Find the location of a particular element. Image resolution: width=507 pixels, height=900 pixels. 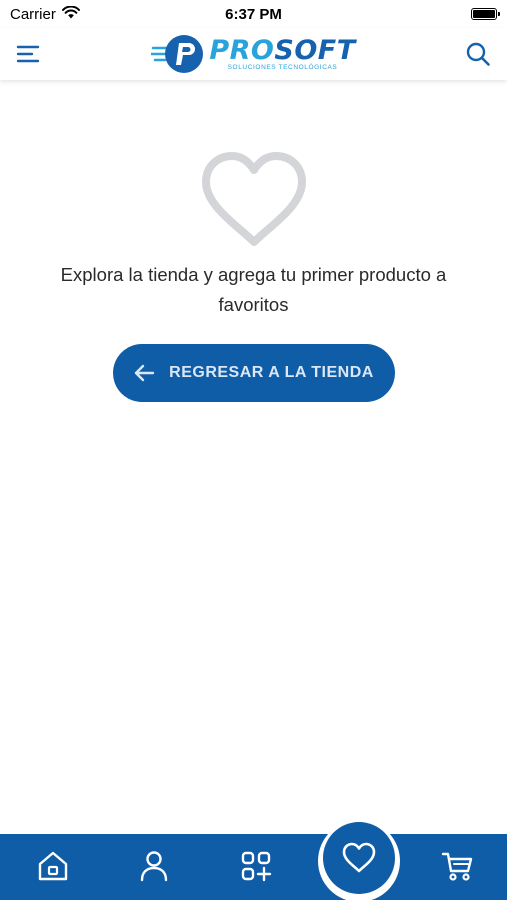

arrow-left-icon is located at coordinates (144, 373).